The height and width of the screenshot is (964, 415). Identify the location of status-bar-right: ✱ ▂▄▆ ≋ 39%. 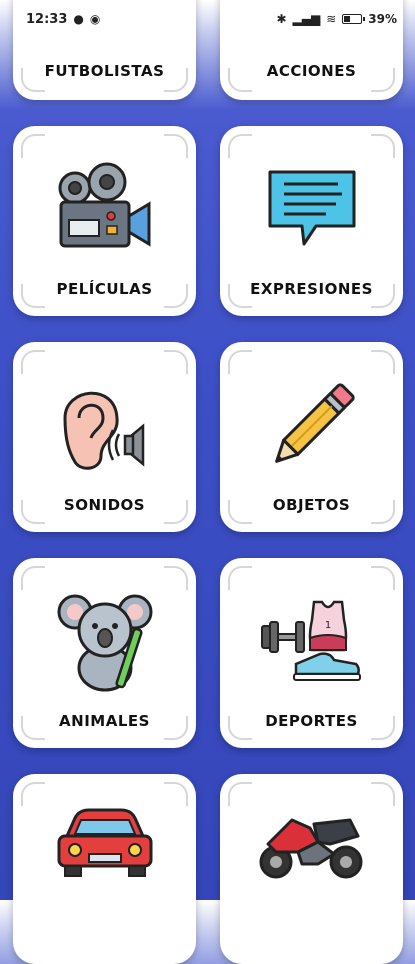
(336, 19).